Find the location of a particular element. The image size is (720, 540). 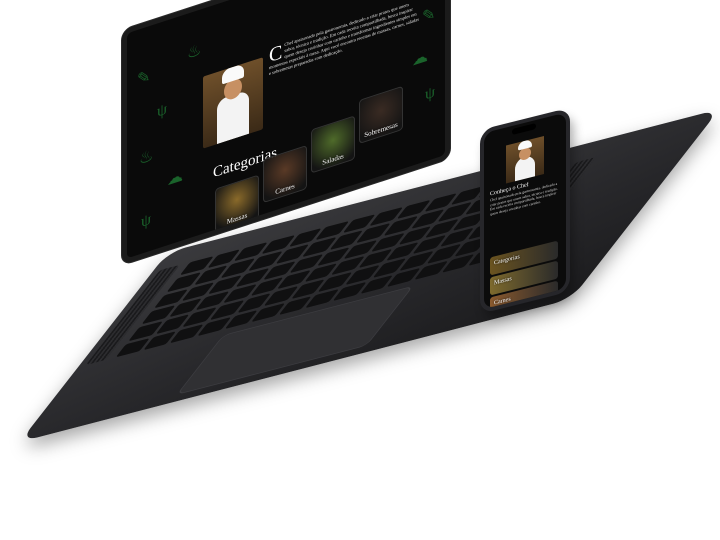

phone-card-label: Categorias is located at coordinates (507, 260).